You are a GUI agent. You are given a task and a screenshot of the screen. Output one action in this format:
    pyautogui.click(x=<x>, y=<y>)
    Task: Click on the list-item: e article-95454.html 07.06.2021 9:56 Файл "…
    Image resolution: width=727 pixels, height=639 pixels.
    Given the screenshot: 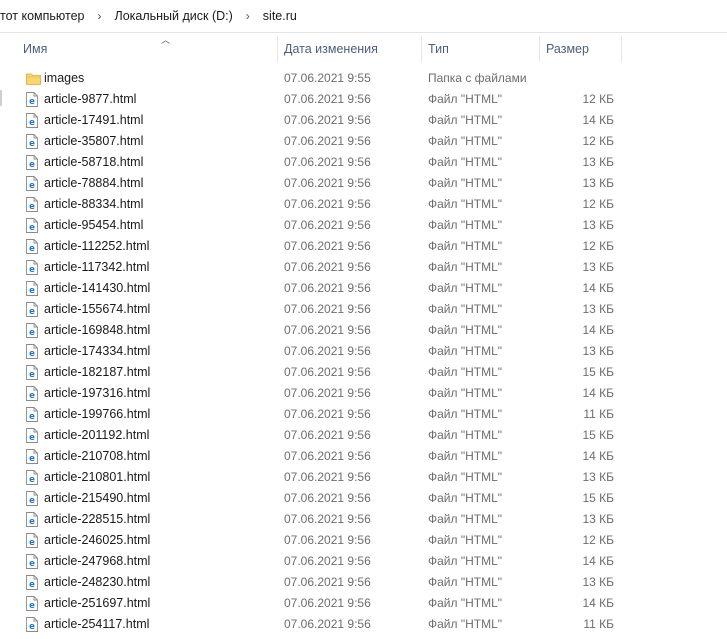 What is the action you would take?
    pyautogui.click(x=363, y=225)
    